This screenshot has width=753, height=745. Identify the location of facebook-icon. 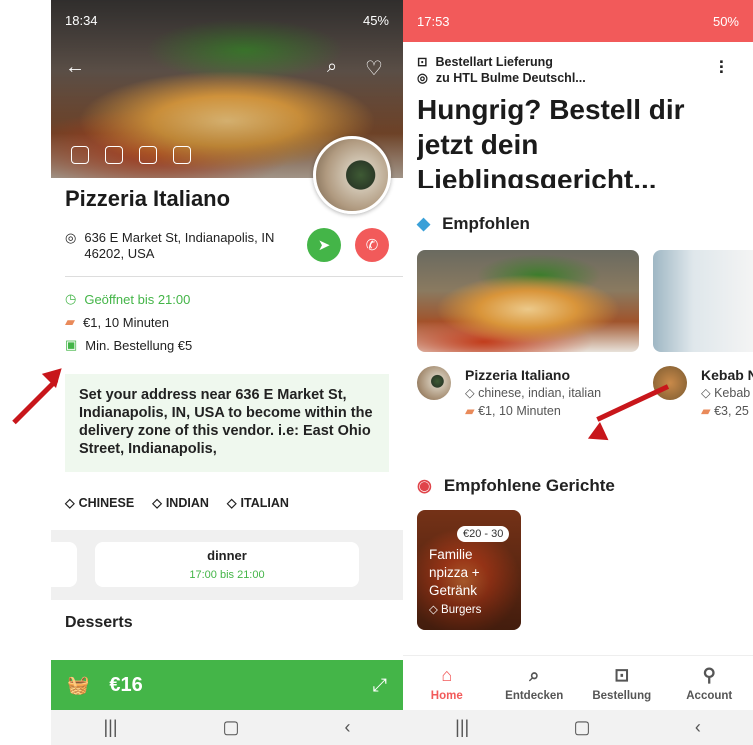
(114, 155).